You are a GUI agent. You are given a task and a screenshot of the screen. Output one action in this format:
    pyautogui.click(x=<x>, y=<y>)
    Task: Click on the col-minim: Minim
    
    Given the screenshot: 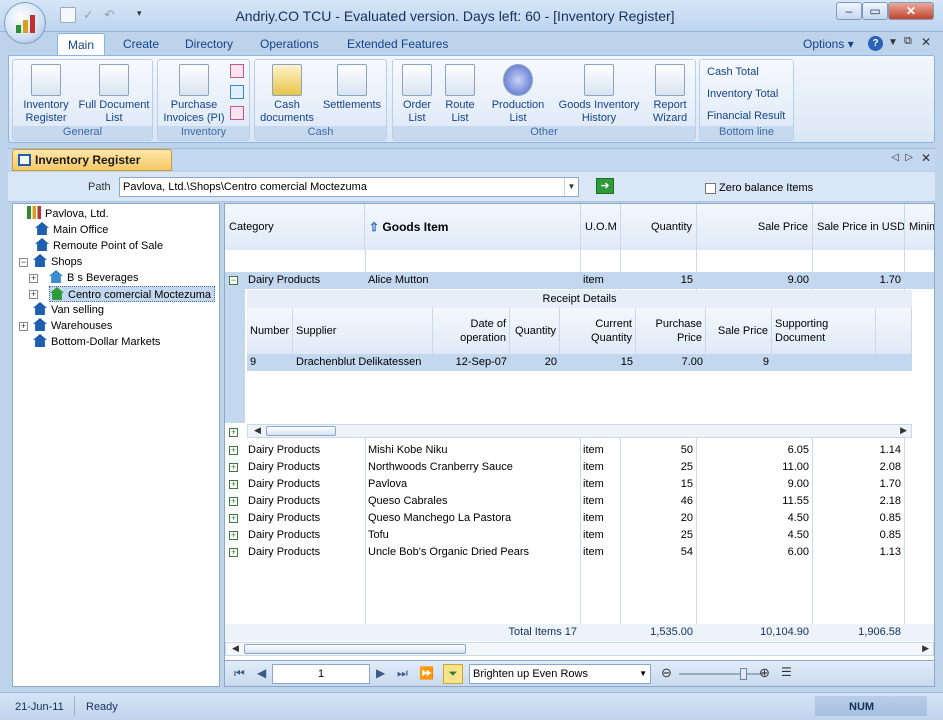 What is the action you would take?
    pyautogui.click(x=919, y=227)
    